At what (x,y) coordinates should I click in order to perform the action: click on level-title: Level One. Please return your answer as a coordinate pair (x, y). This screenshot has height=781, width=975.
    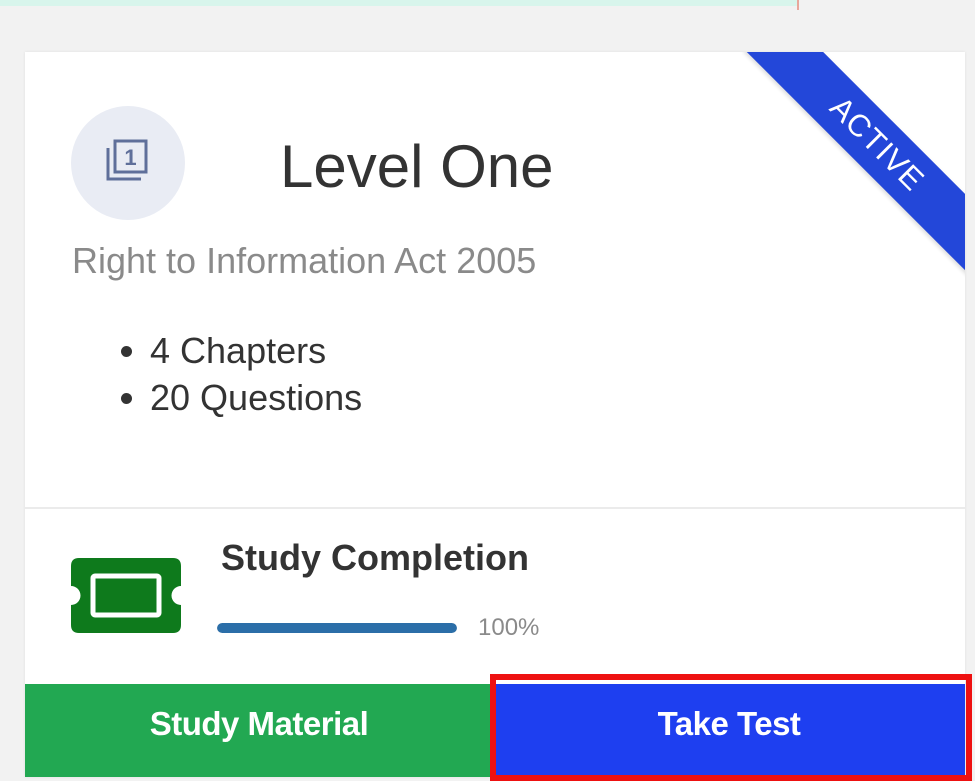
    Looking at the image, I should click on (417, 166).